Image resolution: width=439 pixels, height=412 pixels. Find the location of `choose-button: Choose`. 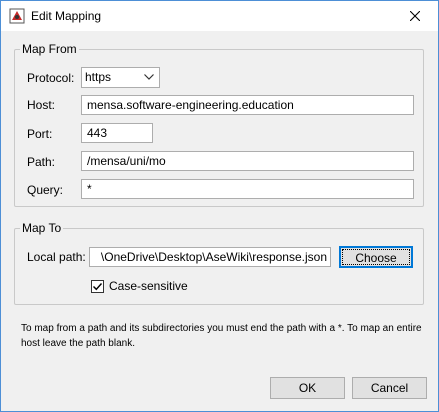

choose-button: Choose is located at coordinates (376, 257).